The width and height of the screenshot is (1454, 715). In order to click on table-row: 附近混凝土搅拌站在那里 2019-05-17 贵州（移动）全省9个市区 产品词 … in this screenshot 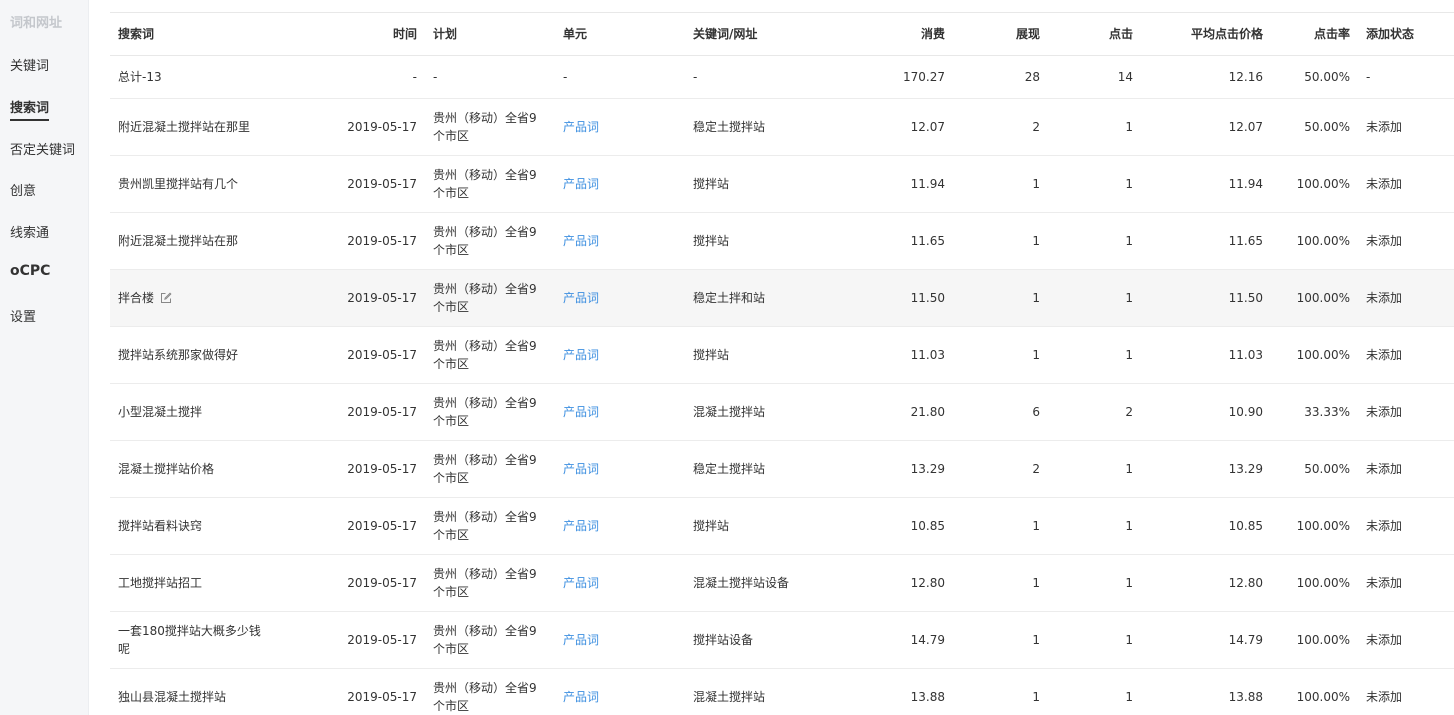, I will do `click(782, 127)`.